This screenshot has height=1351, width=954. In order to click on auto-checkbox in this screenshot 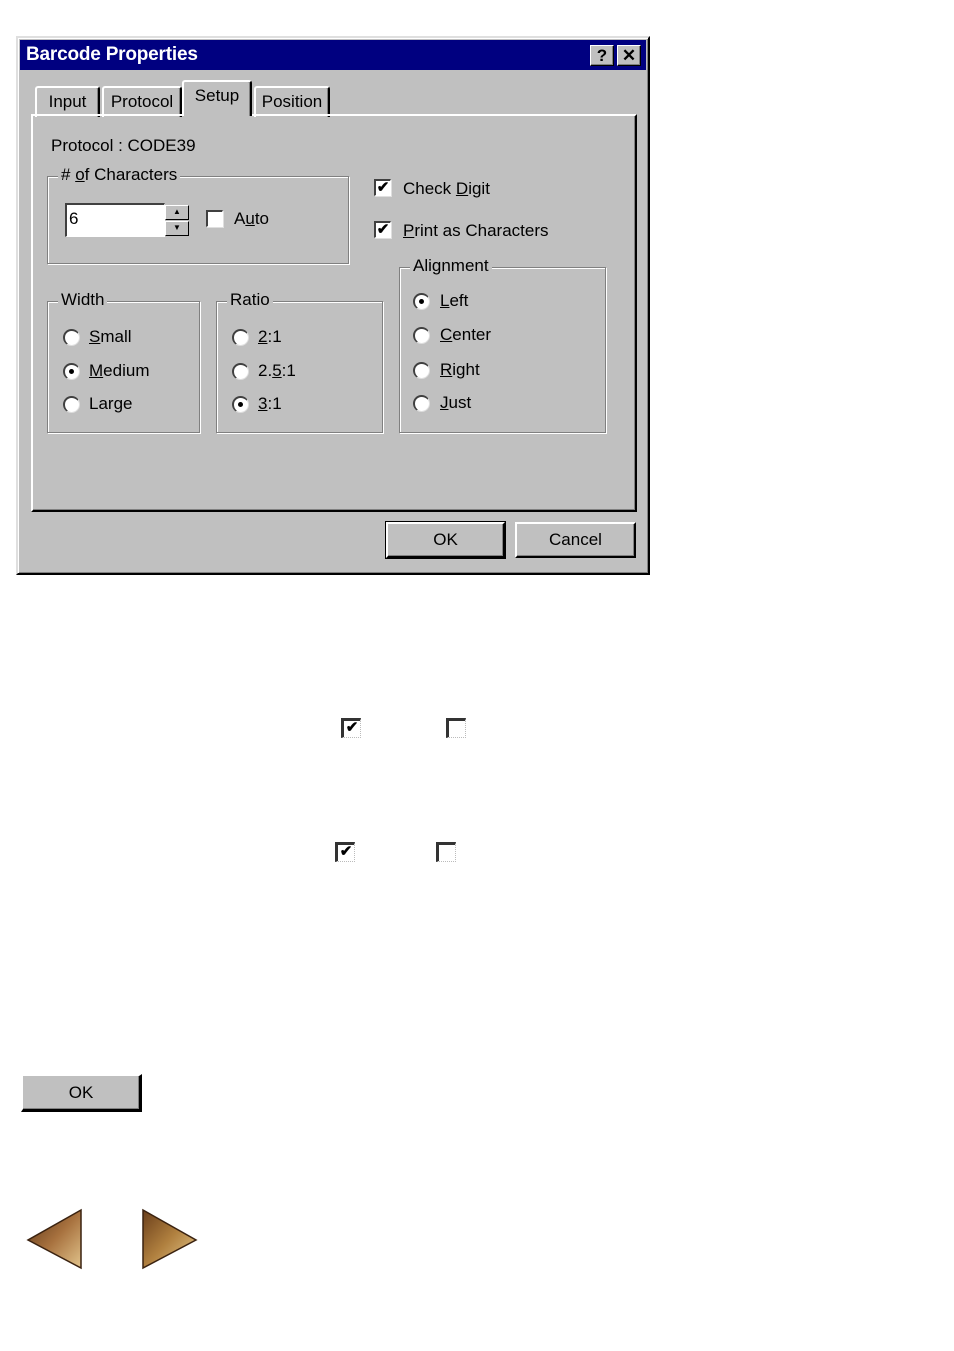, I will do `click(214, 218)`.